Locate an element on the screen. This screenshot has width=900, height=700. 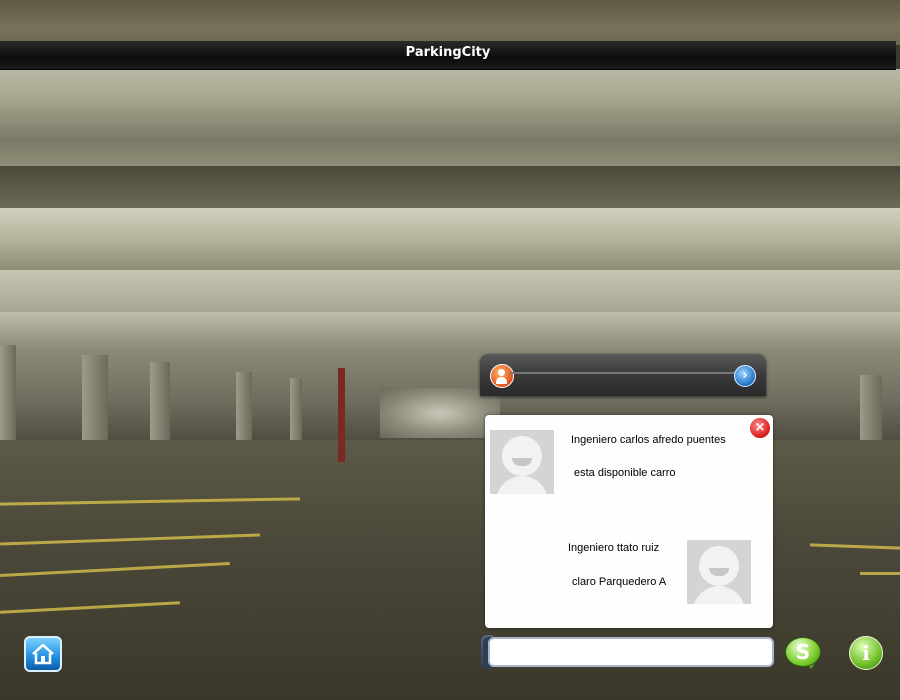
concrete-beam-shadow is located at coordinates (450, 153).